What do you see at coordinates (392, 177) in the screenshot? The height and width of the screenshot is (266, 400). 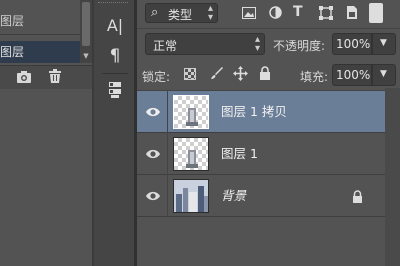 I see `layers-scrollbar` at bounding box center [392, 177].